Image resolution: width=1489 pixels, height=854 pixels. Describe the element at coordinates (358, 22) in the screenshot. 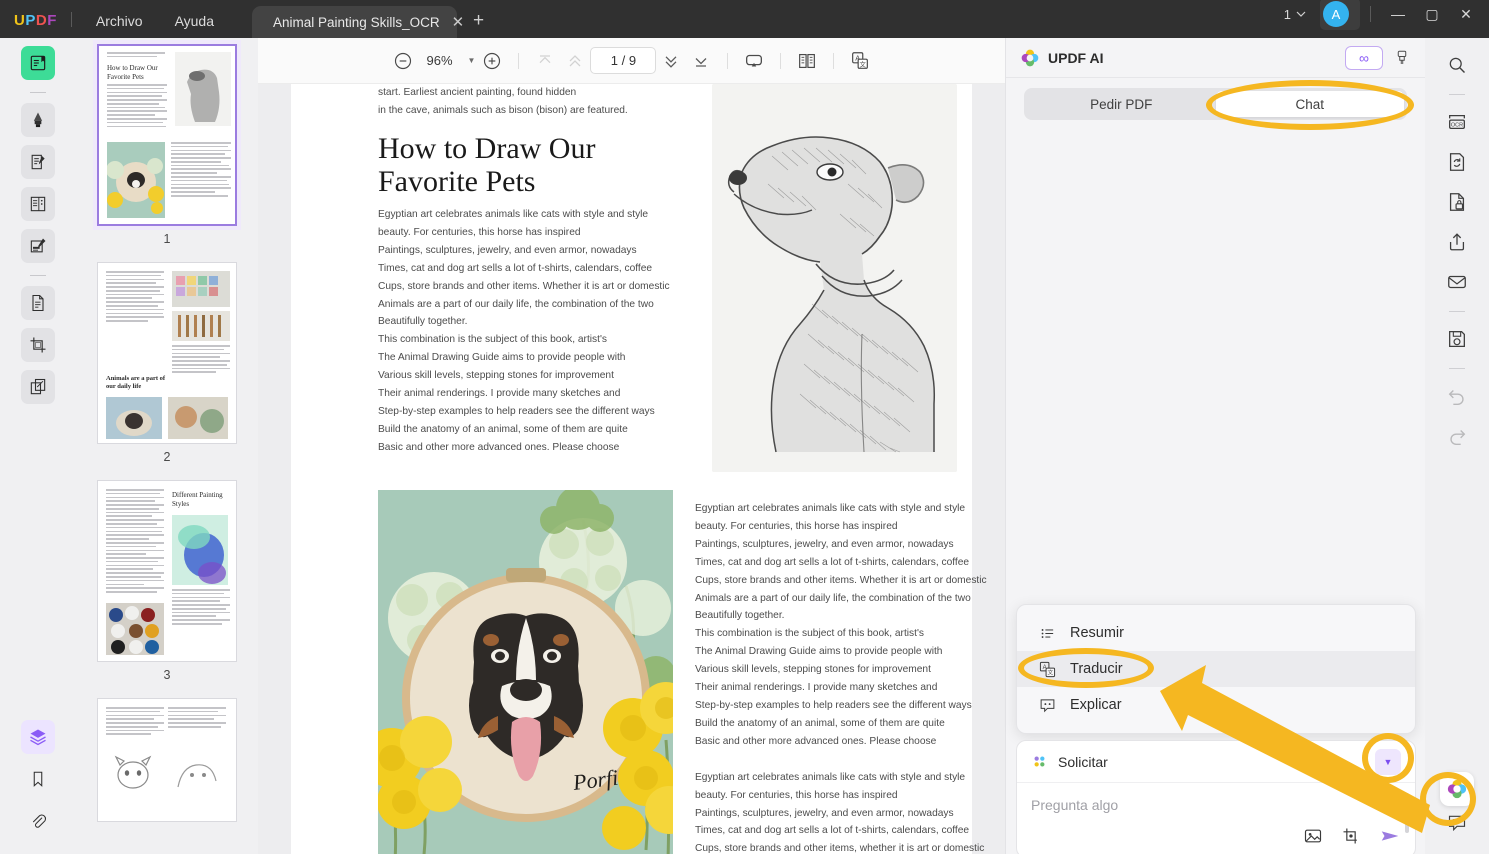

I see `document-tab: Animal Painting Skills_OCR ✕` at that location.